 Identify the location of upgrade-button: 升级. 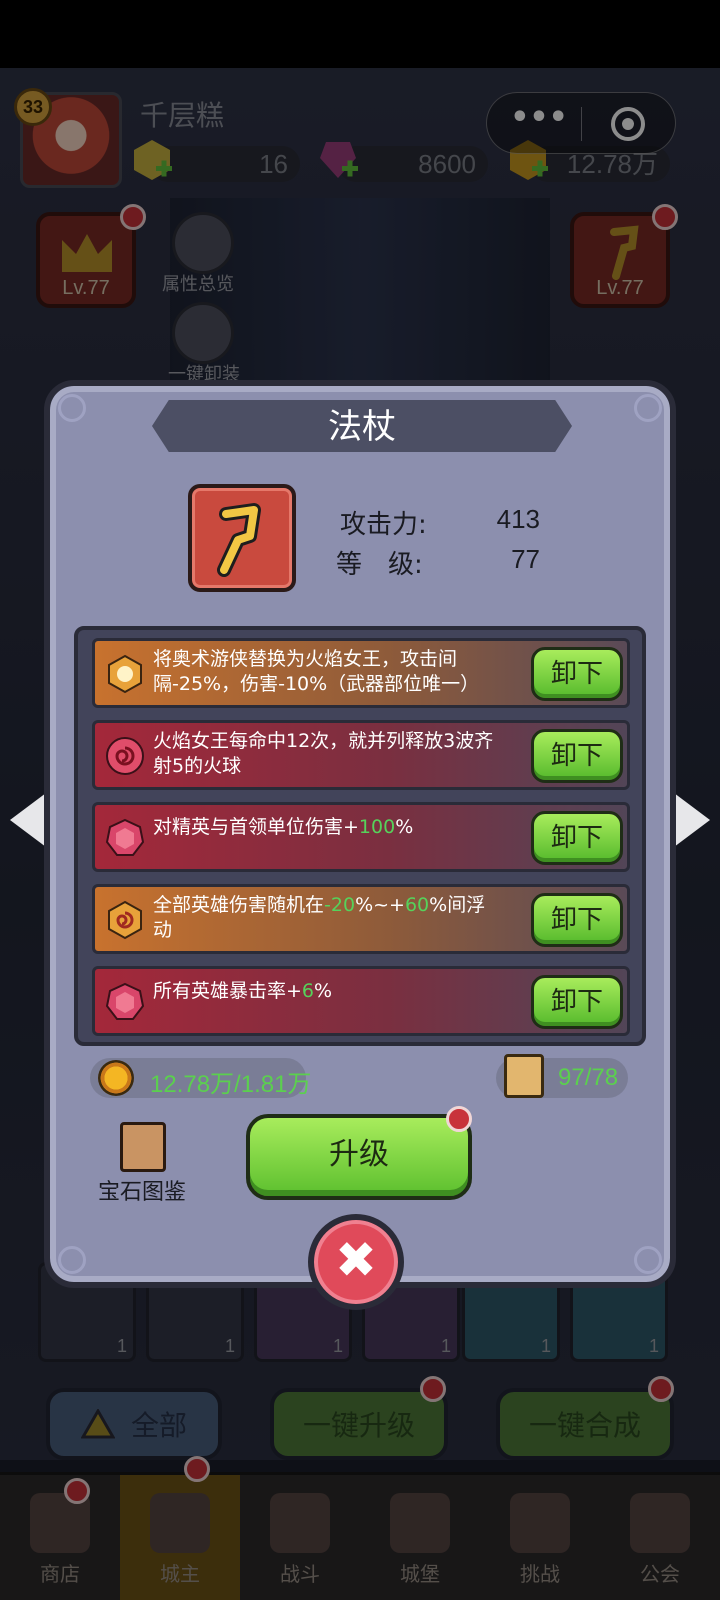
(359, 1157).